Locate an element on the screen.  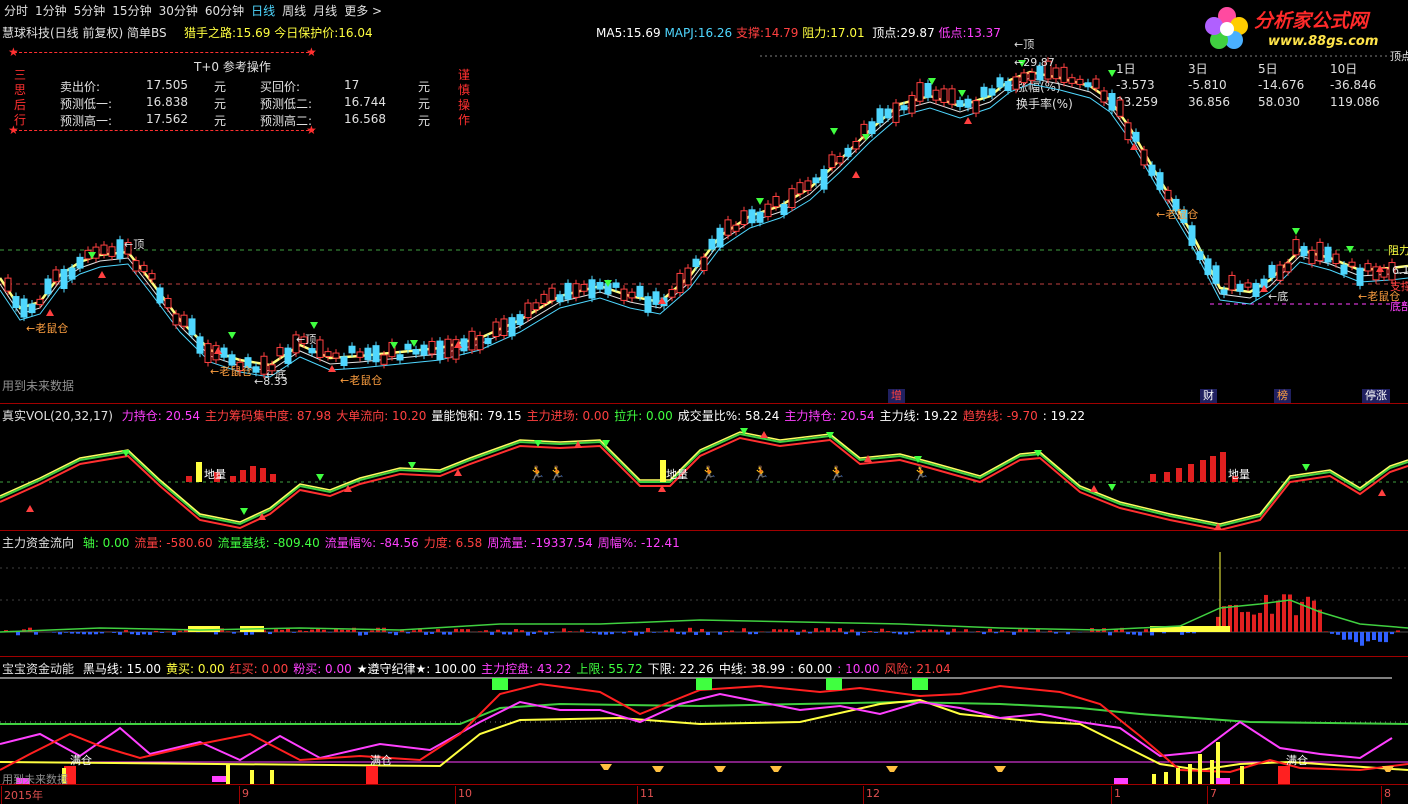
period-tab: 1分钟 is located at coordinates (51, 10).